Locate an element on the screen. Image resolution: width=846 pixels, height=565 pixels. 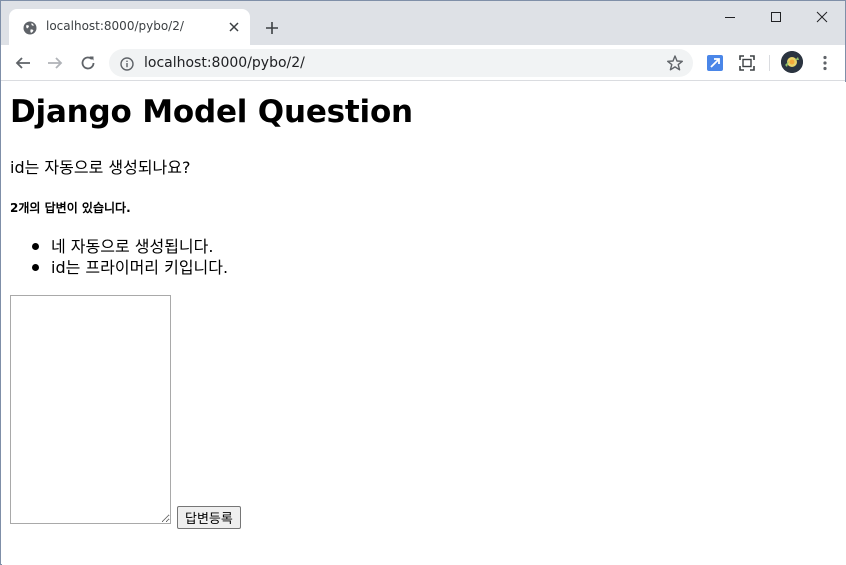
answer-list: 네 자동으로 생성됩니다. id는 프라이머리 키입니다. is located at coordinates (129, 257).